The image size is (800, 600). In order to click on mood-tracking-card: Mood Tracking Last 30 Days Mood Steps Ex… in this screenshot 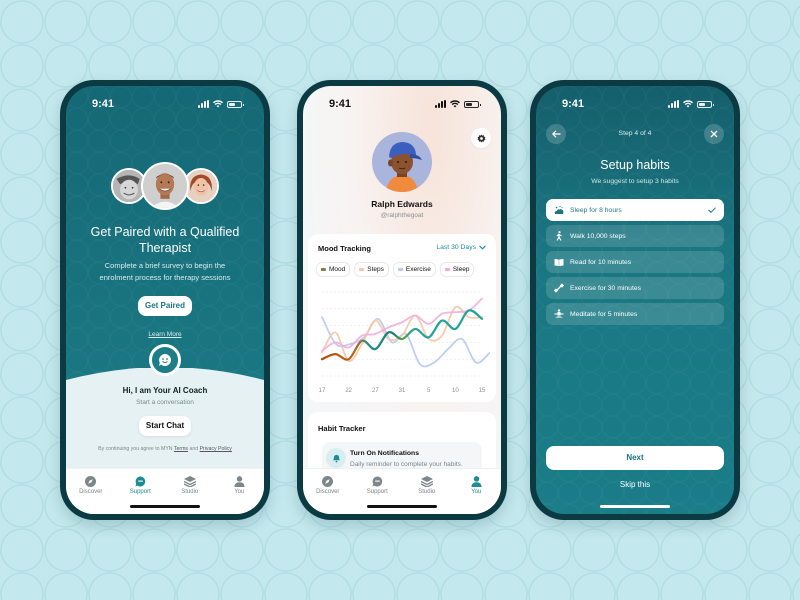, I will do `click(402, 318)`.